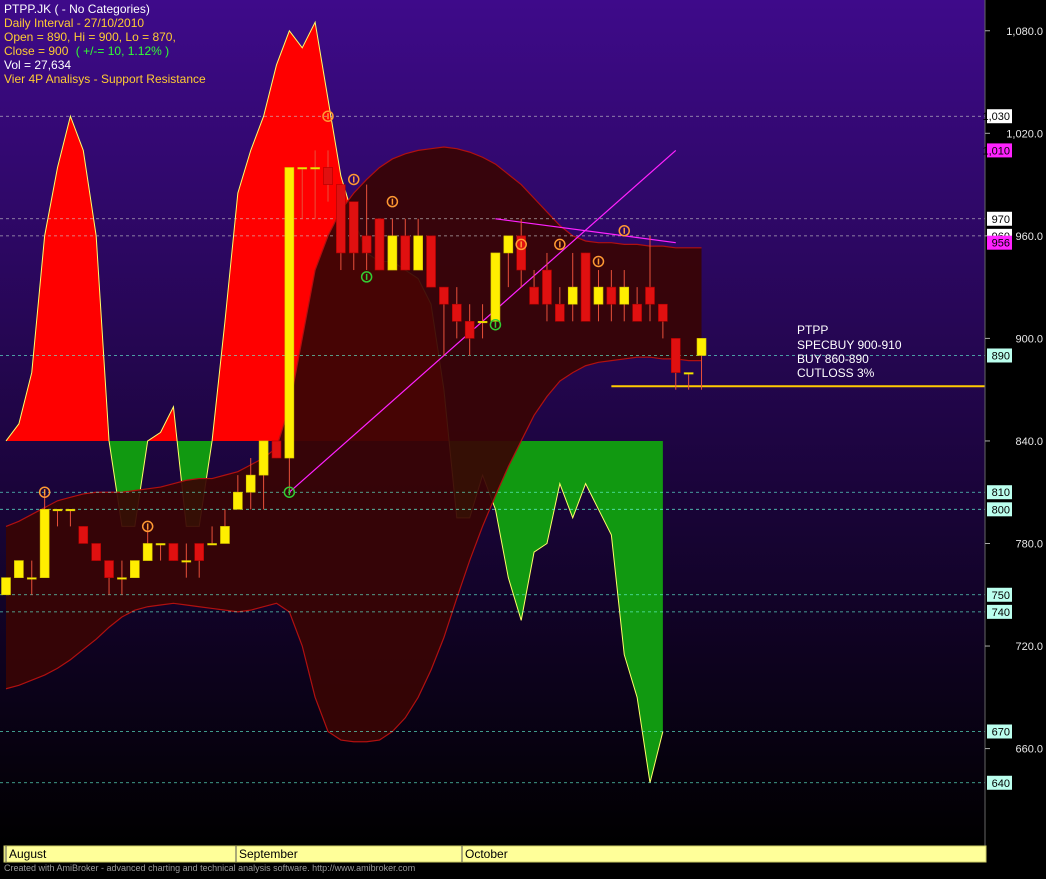 The width and height of the screenshot is (1046, 879). I want to click on header-volume: Vol = 27,634, so click(37, 65).